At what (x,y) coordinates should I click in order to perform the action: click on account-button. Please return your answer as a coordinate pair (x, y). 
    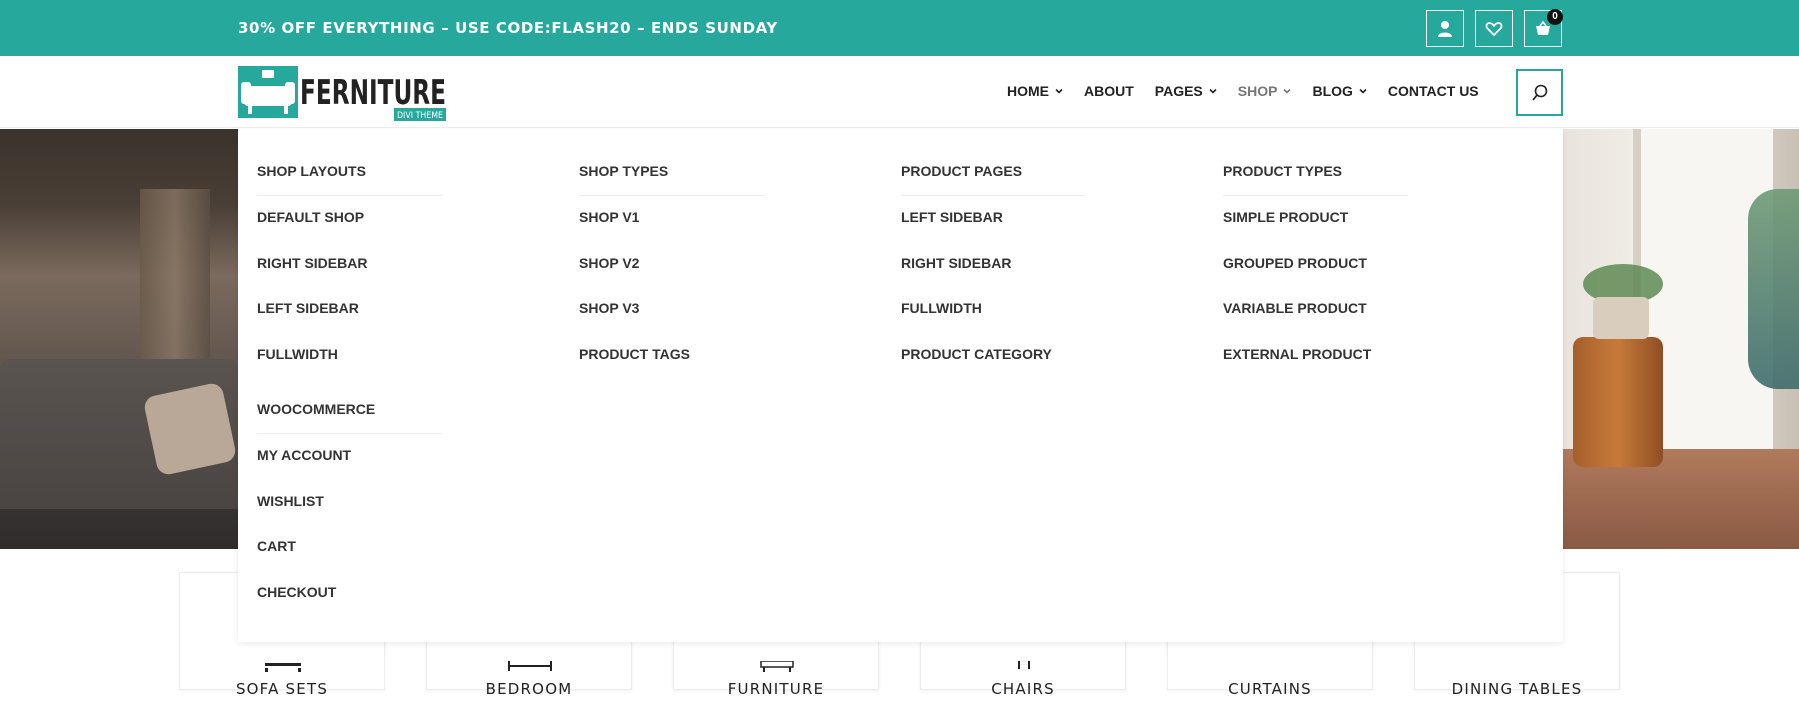
    Looking at the image, I should click on (1445, 28).